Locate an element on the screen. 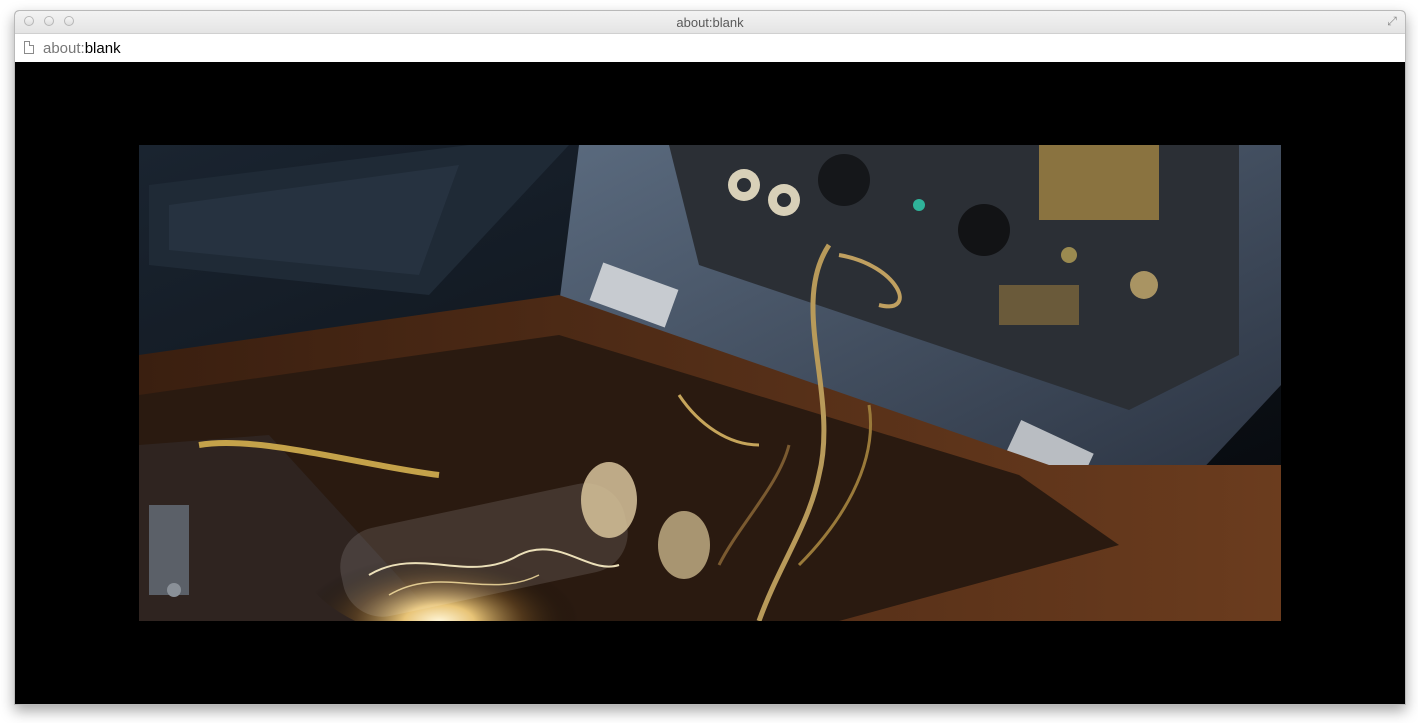 The image size is (1418, 723). address-url: about:blank is located at coordinates (82, 48).